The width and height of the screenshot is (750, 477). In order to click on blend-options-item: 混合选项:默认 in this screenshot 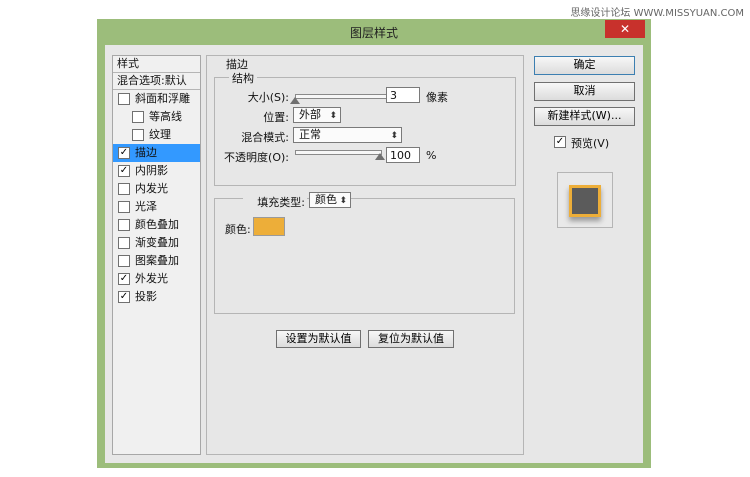, I will do `click(156, 81)`.